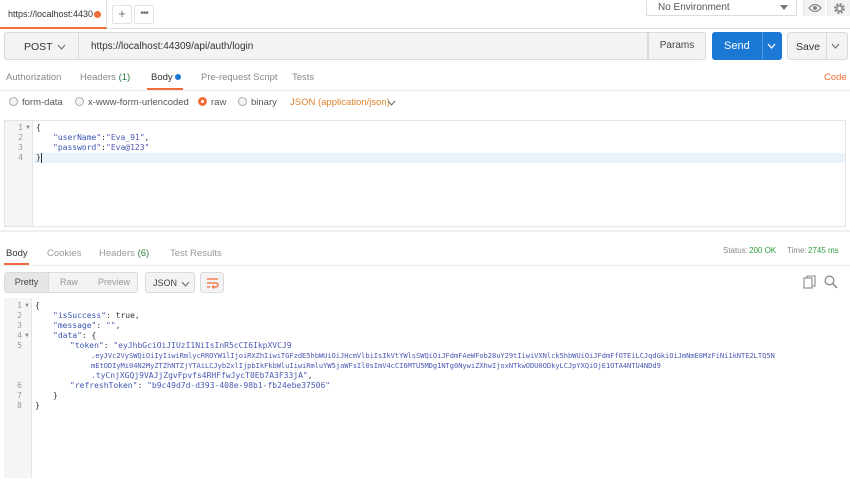 This screenshot has width=850, height=481. I want to click on text-cursor, so click(41, 158).